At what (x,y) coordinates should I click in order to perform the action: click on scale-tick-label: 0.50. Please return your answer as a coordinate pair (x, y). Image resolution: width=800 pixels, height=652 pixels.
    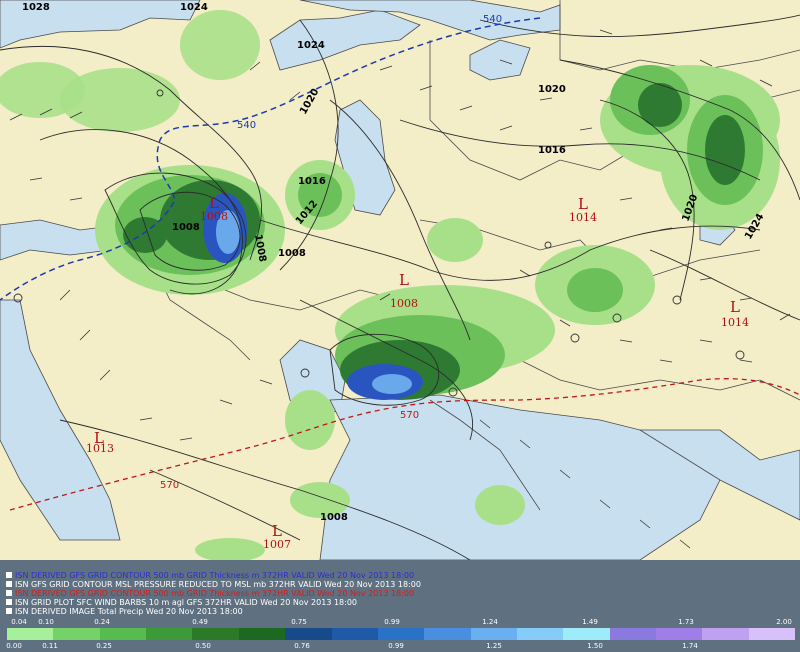
    Looking at the image, I should click on (203, 646).